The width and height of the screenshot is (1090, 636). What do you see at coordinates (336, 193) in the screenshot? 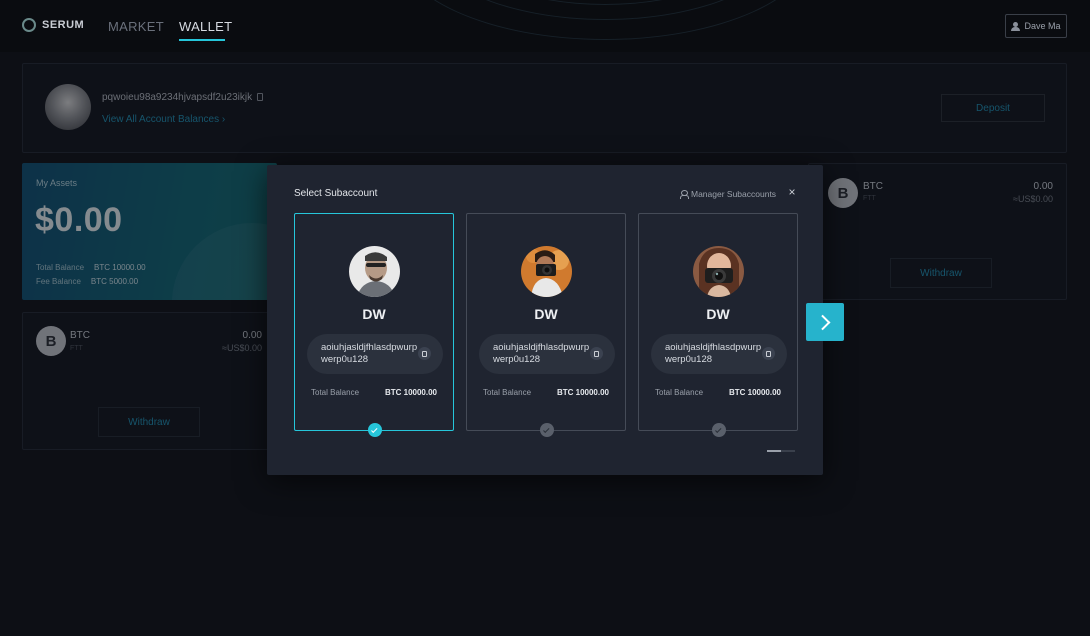
I see `modal-title: Select Subaccount` at bounding box center [336, 193].